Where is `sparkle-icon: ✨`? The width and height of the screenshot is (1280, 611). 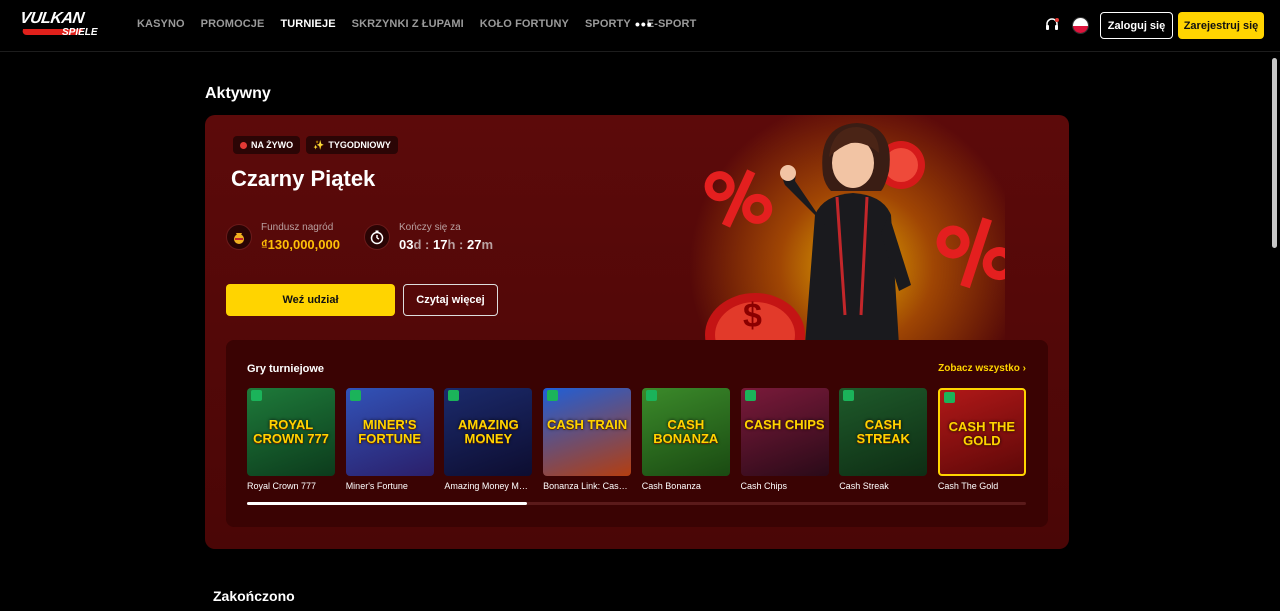
sparkle-icon: ✨ is located at coordinates (319, 144).